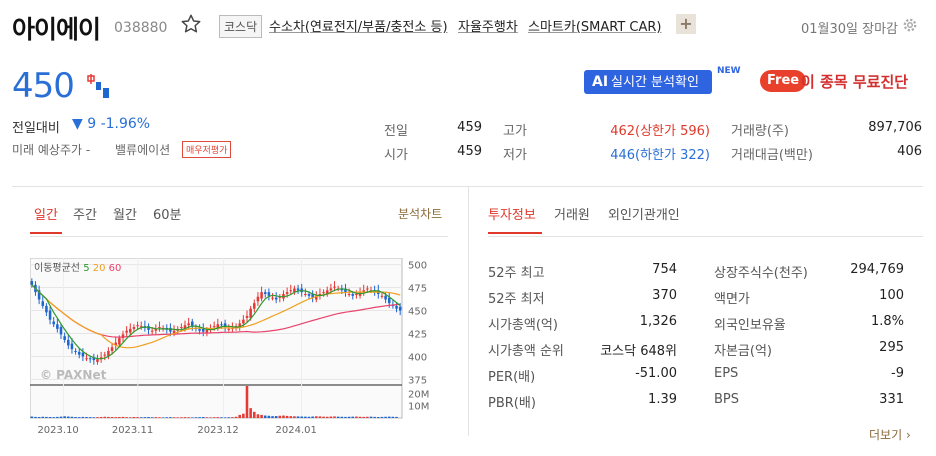 Image resolution: width=936 pixels, height=456 pixels. Describe the element at coordinates (891, 399) in the screenshot. I see `info-value-bps: 331` at that location.